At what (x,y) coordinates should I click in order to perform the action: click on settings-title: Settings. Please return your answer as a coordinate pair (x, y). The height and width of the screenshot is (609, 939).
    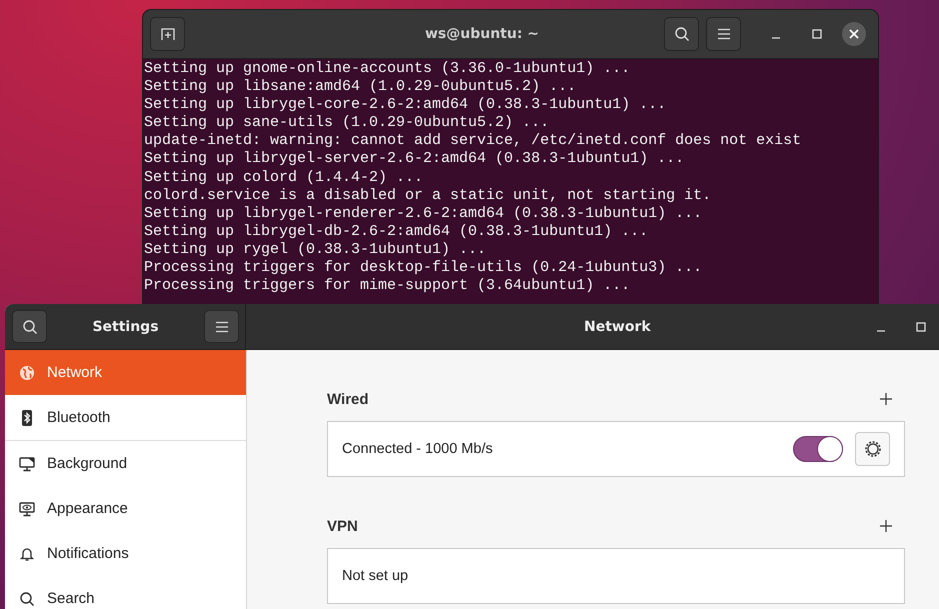
    Looking at the image, I should click on (125, 326).